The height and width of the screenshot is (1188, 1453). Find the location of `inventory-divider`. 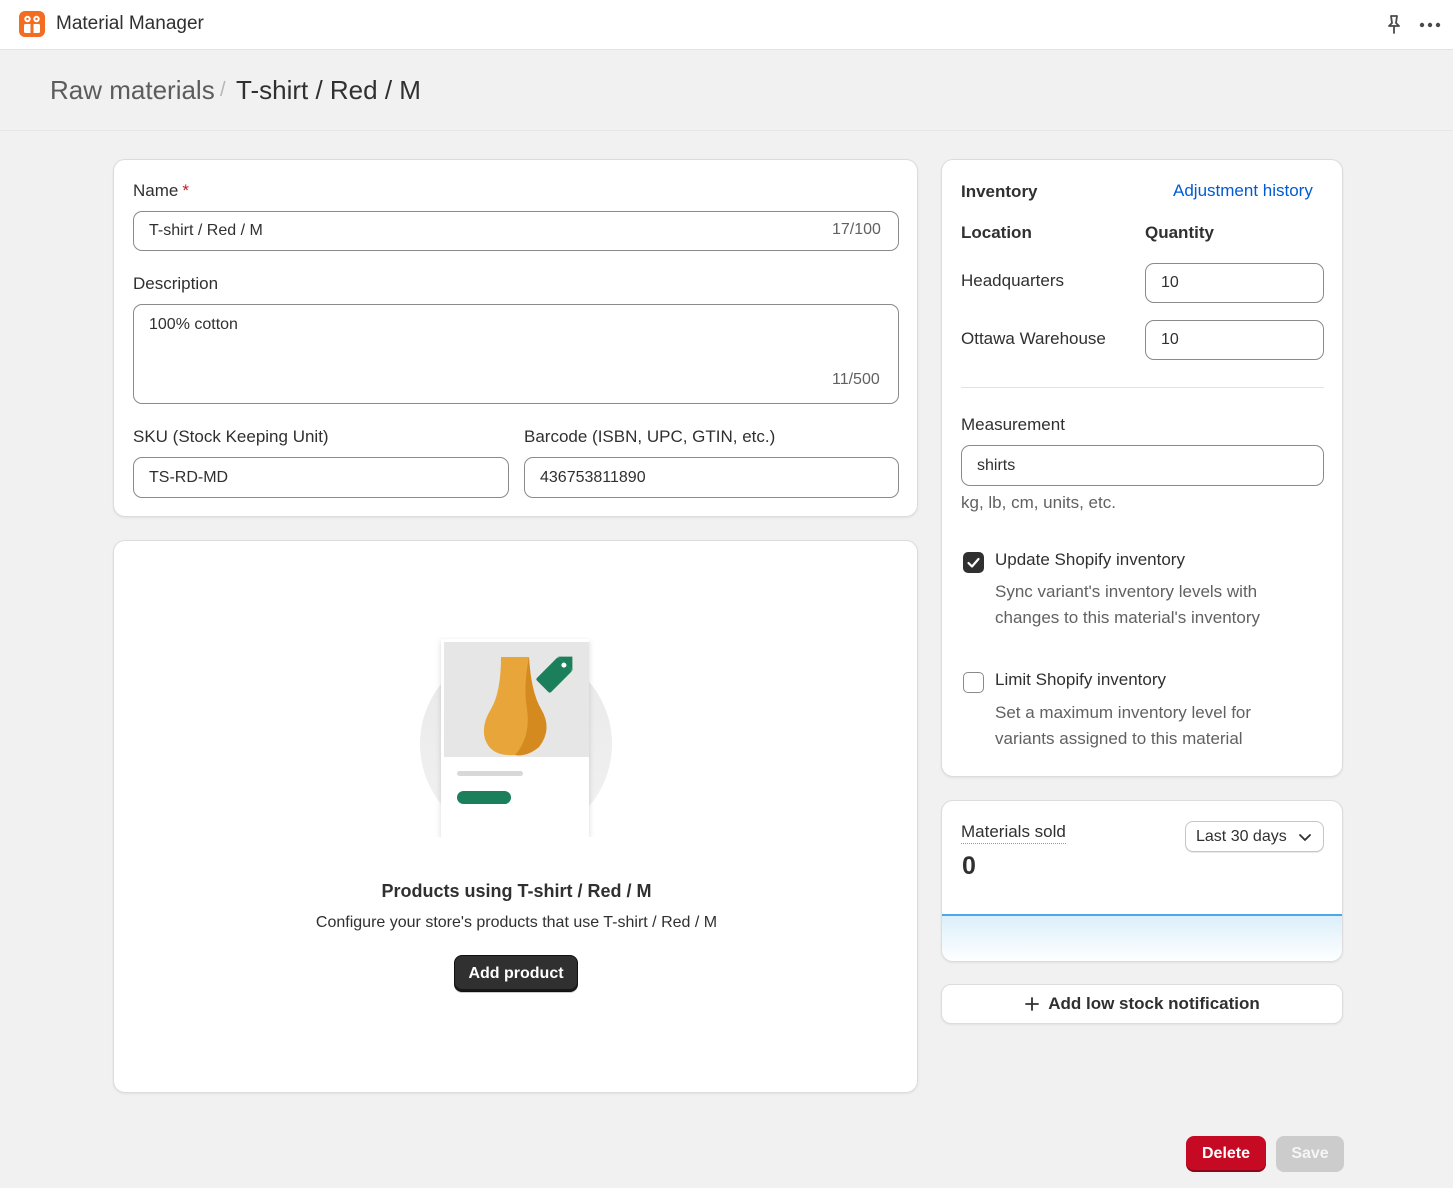

inventory-divider is located at coordinates (1142, 387).